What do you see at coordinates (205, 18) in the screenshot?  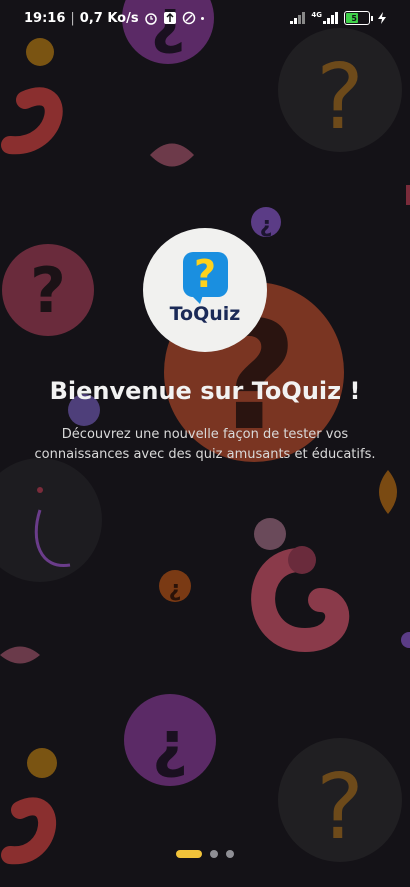 I see `status-bar: 19:16 | 0,7 Ko/s 4G 51` at bounding box center [205, 18].